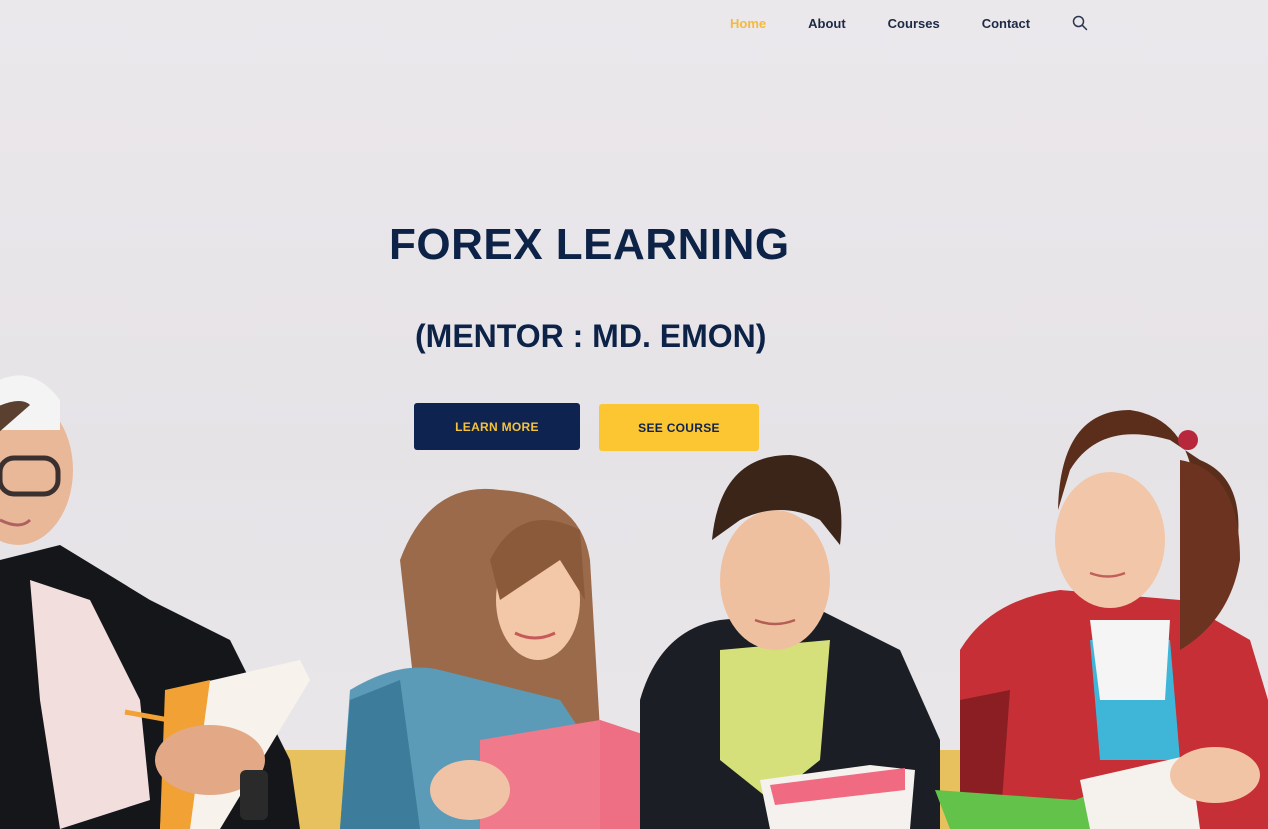 The width and height of the screenshot is (1268, 829). I want to click on hero-subtitle: (MENTOR : MD. EMON), so click(591, 336).